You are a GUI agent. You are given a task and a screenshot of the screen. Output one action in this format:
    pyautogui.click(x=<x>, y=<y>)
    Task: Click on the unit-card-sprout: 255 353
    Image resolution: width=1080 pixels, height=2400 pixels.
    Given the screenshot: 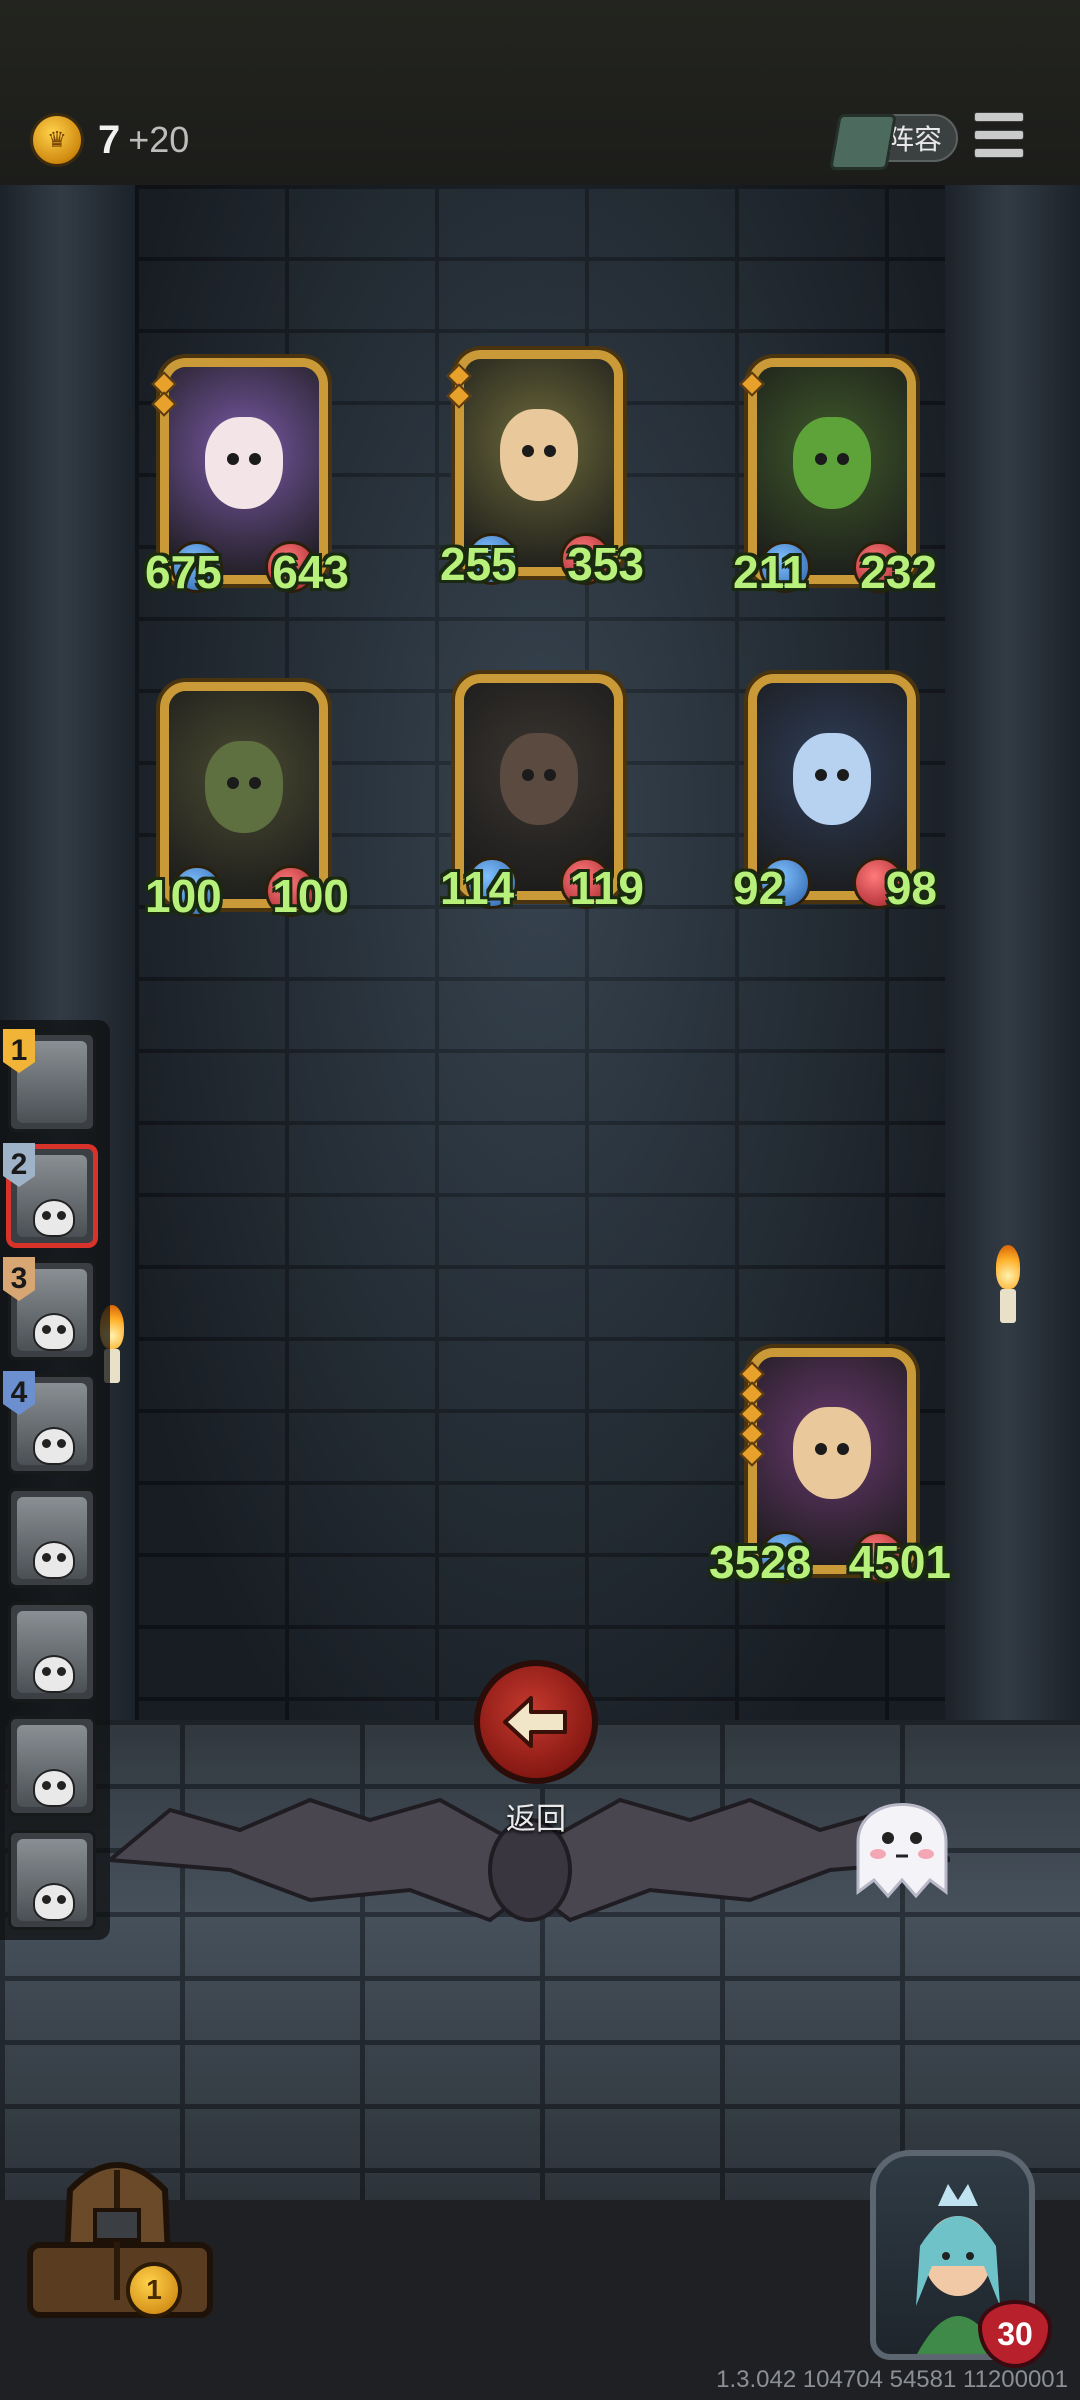 What is the action you would take?
    pyautogui.click(x=542, y=470)
    